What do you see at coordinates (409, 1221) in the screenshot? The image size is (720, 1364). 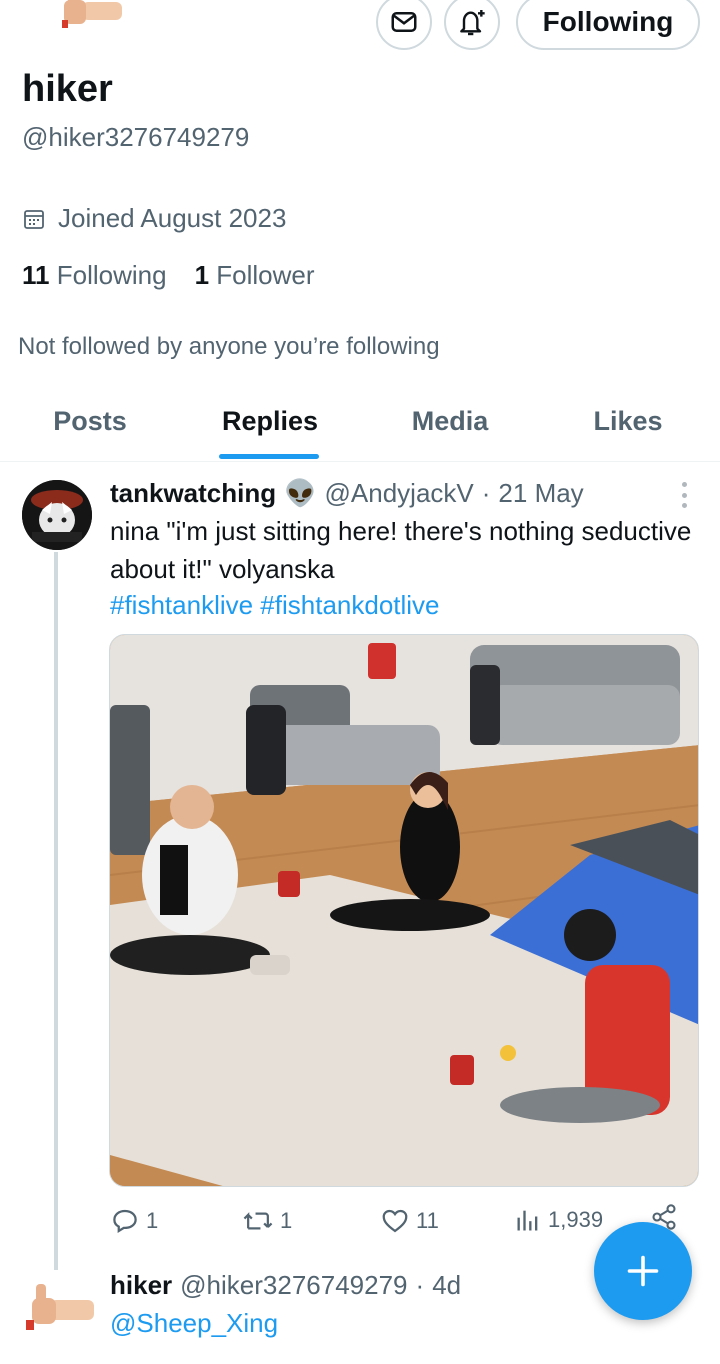 I see `like-action: 11` at bounding box center [409, 1221].